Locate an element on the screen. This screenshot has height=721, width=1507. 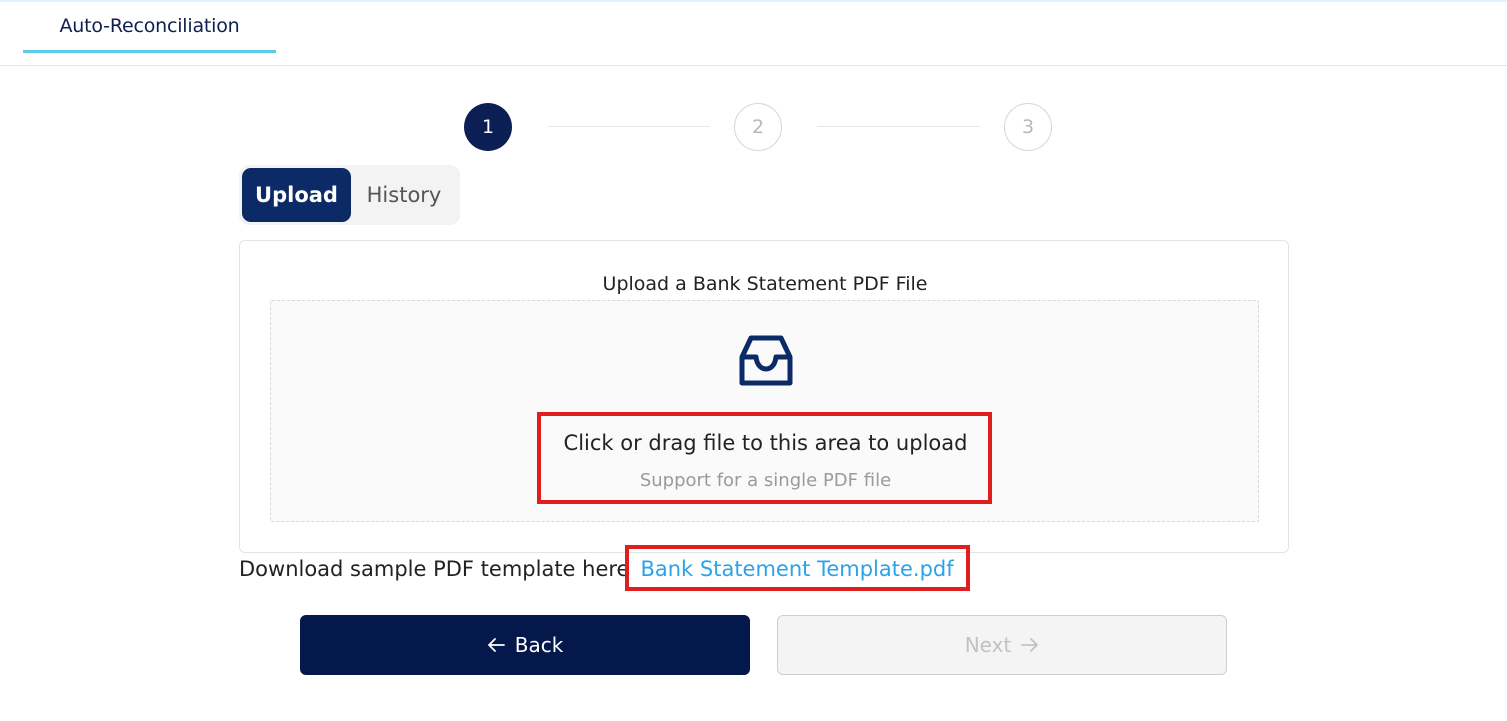
next-button: Next is located at coordinates (1002, 645).